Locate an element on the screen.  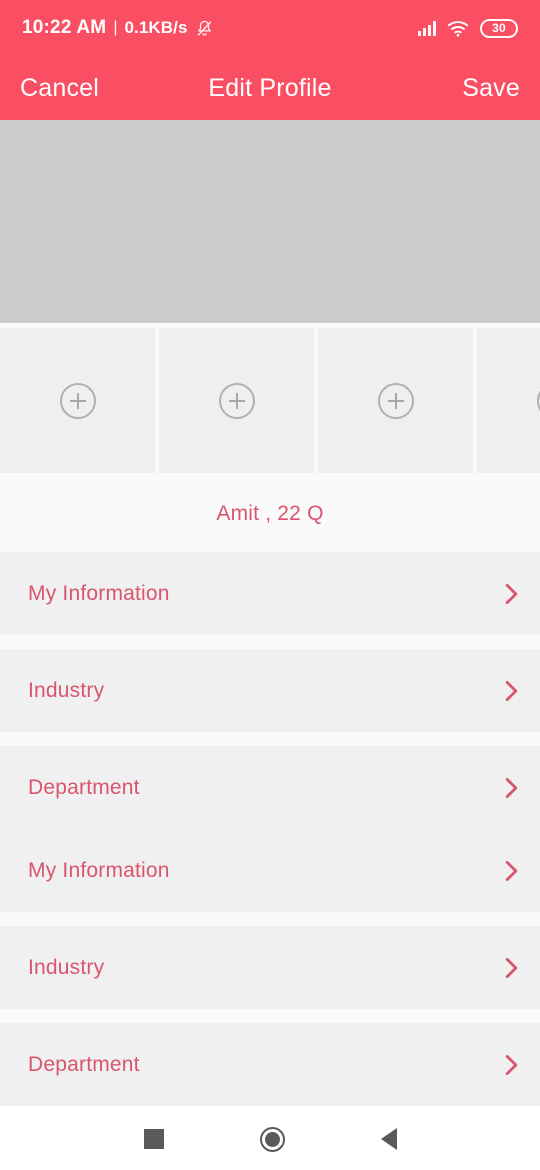
home-circle-icon is located at coordinates (272, 1139).